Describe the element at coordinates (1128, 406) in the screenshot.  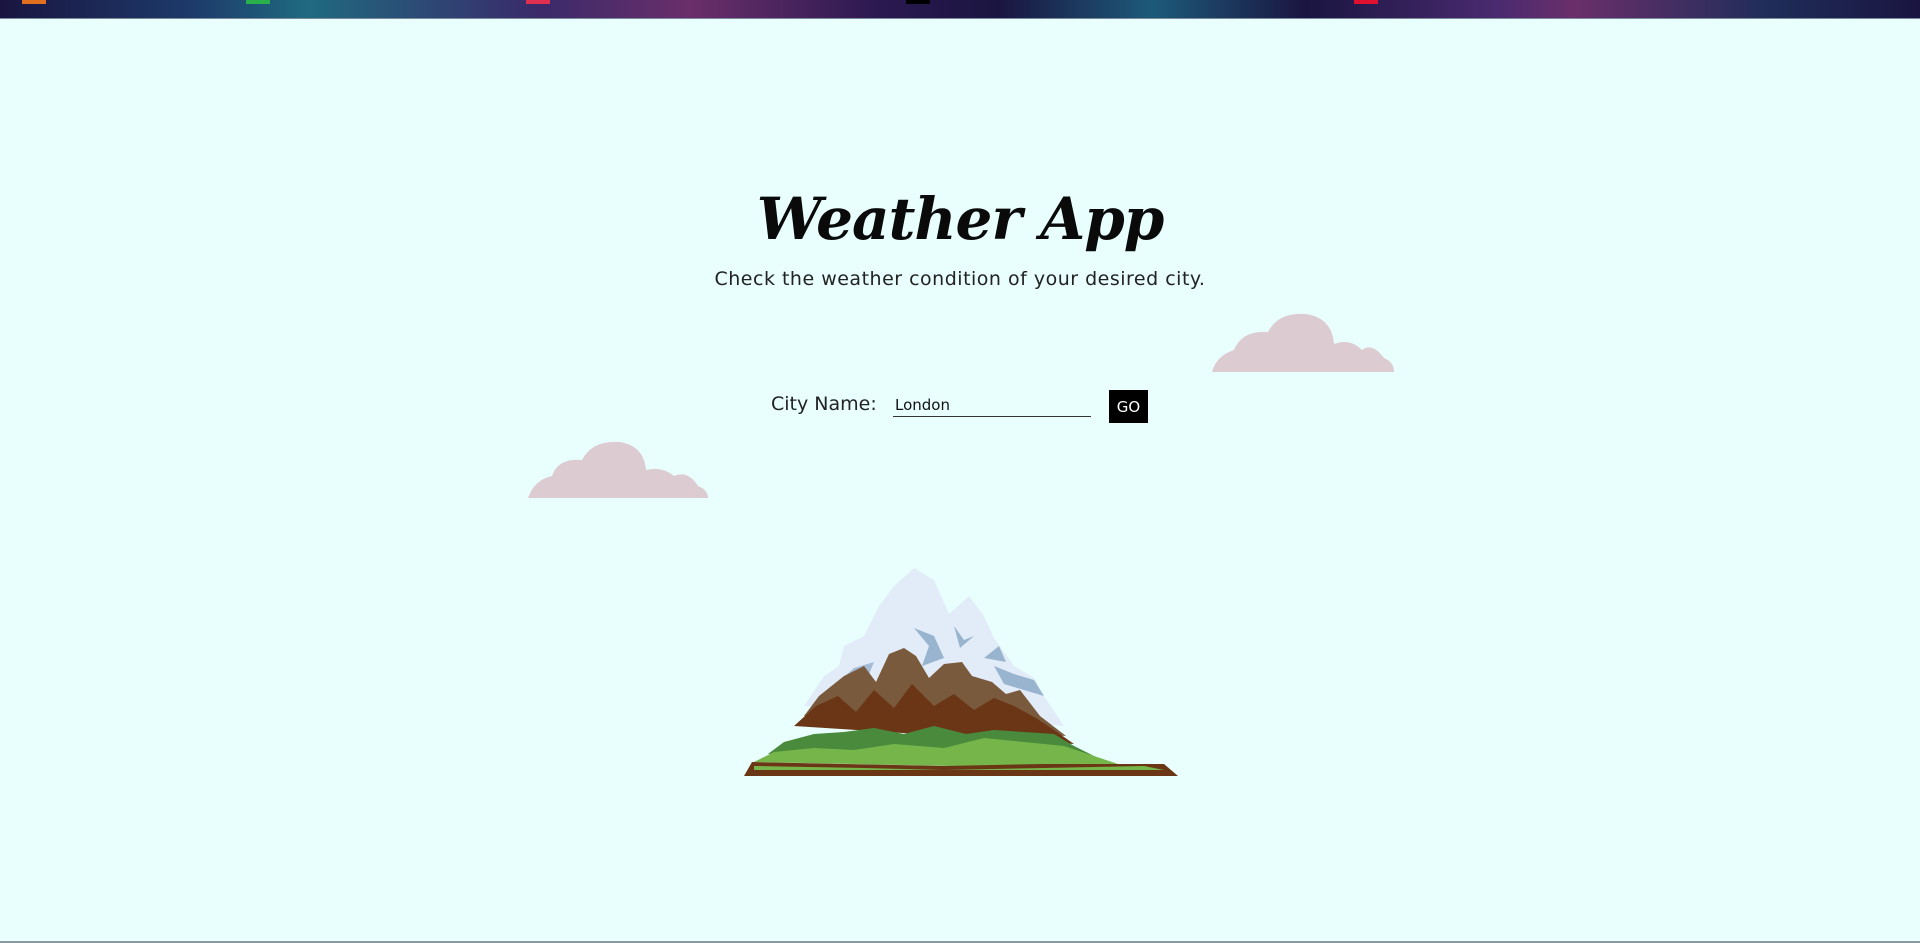
I see `go-button: GO` at that location.